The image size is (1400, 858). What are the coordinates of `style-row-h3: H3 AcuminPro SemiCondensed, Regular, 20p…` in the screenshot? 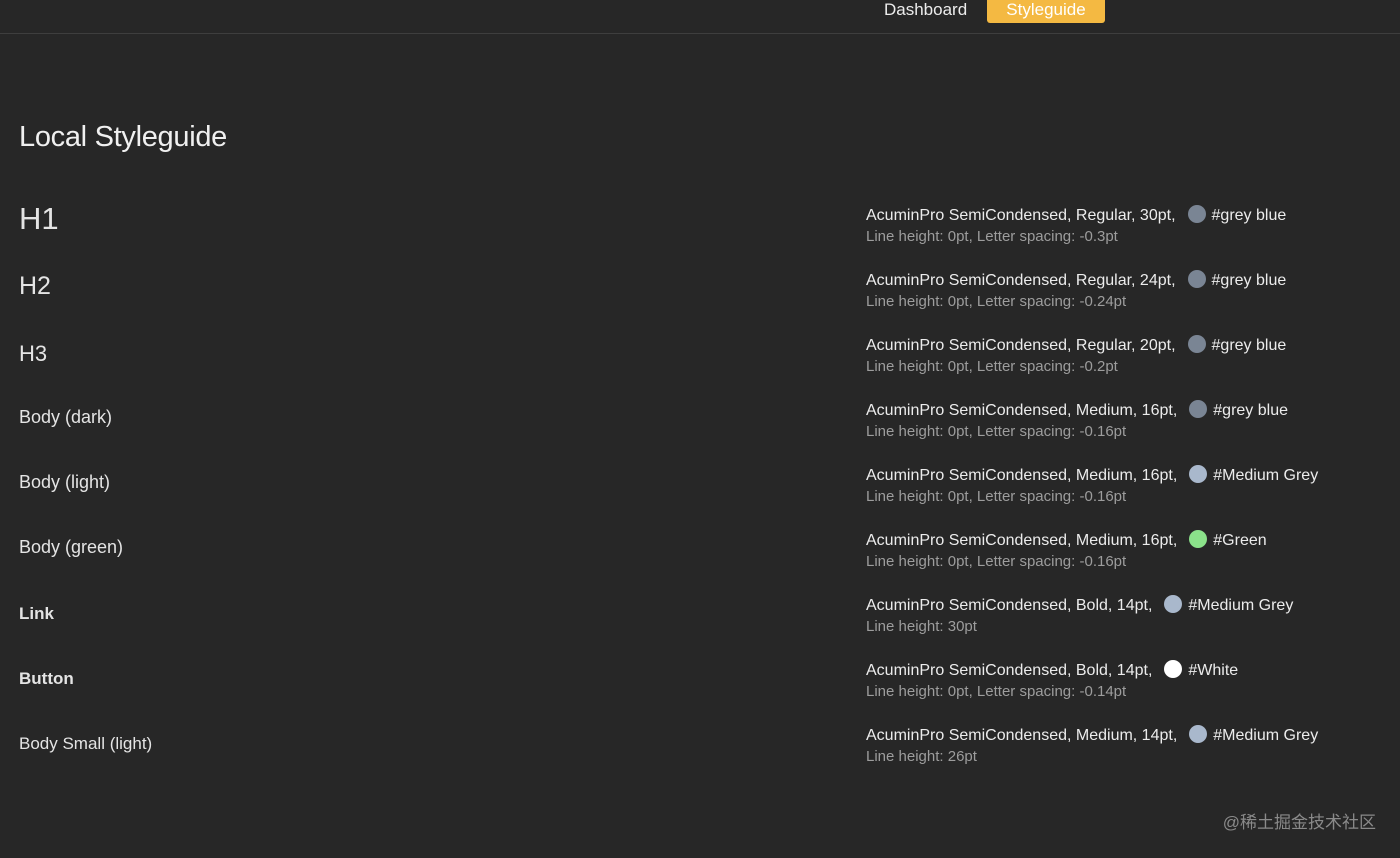 It's located at (700, 365).